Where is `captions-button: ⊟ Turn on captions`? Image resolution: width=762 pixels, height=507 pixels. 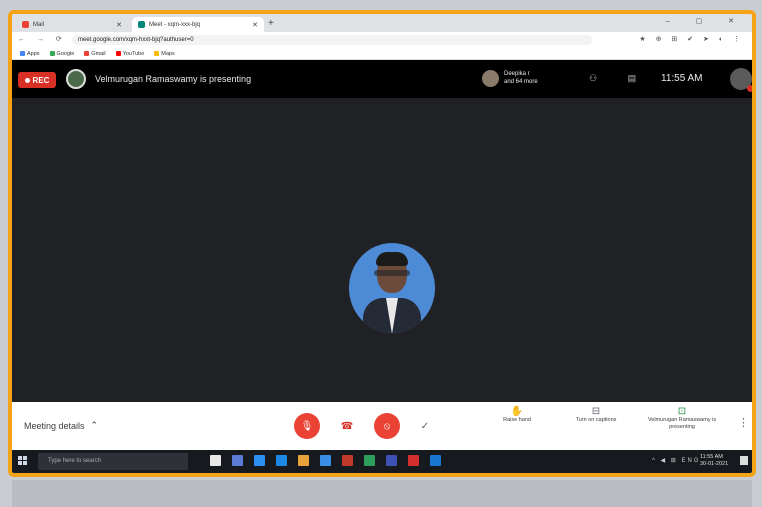 captions-button: ⊟ Turn on captions is located at coordinates (596, 415).